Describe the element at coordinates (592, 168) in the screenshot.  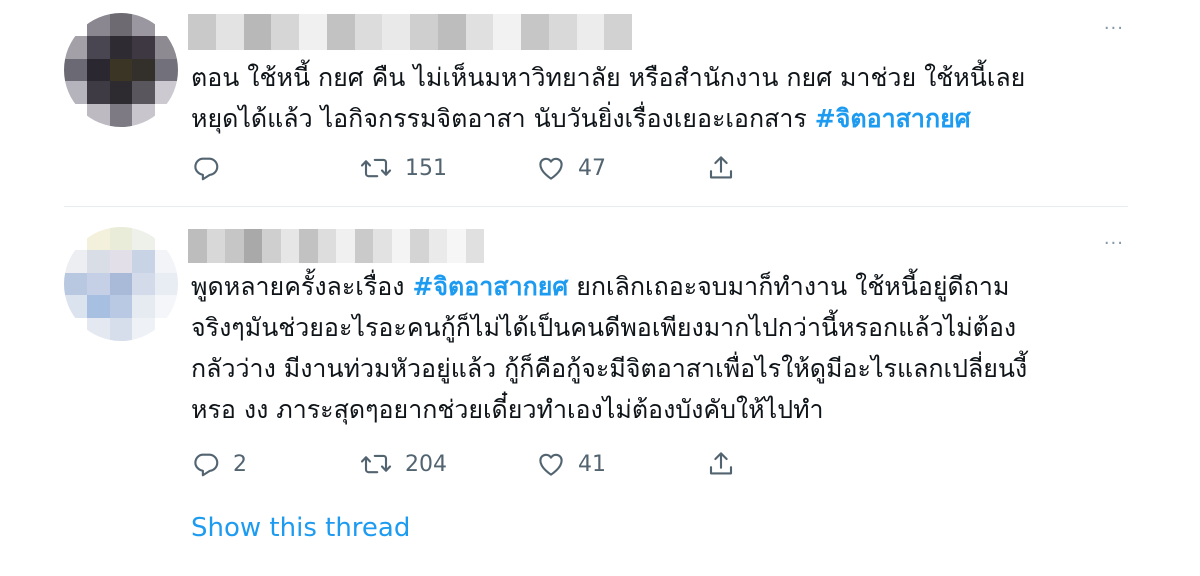
I see `like-count: 47` at that location.